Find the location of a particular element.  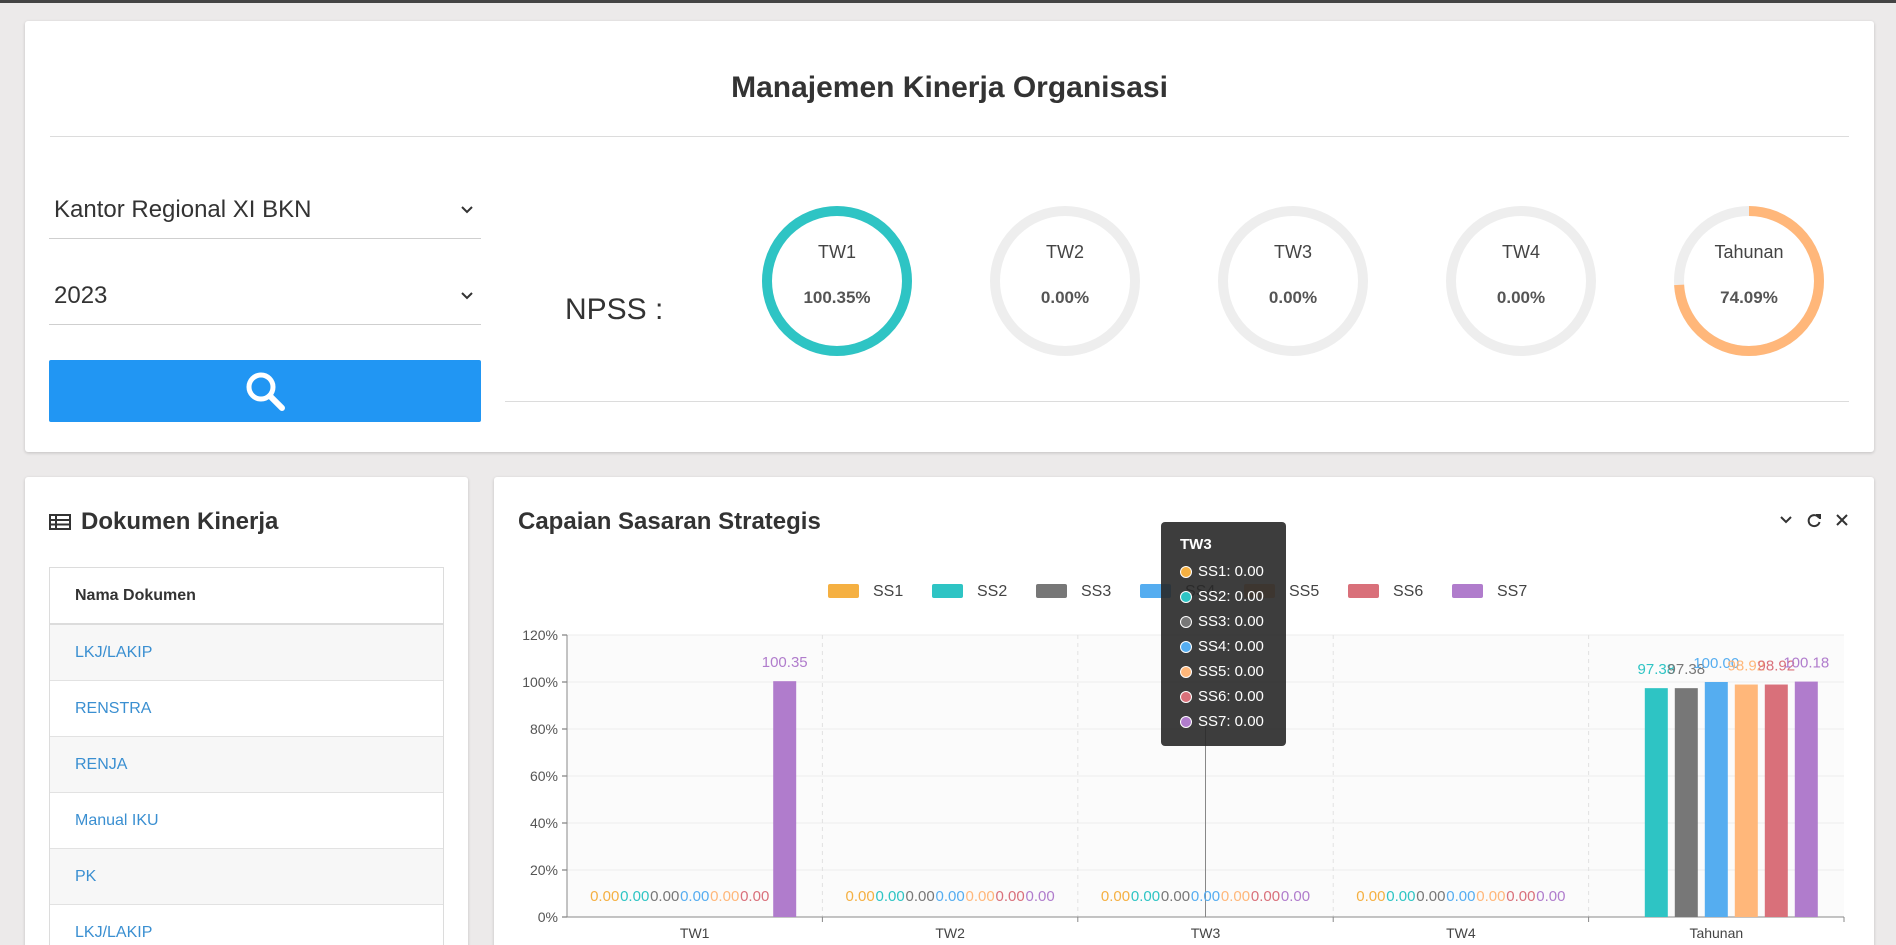

doc-link: RENSTRA is located at coordinates (246, 709).